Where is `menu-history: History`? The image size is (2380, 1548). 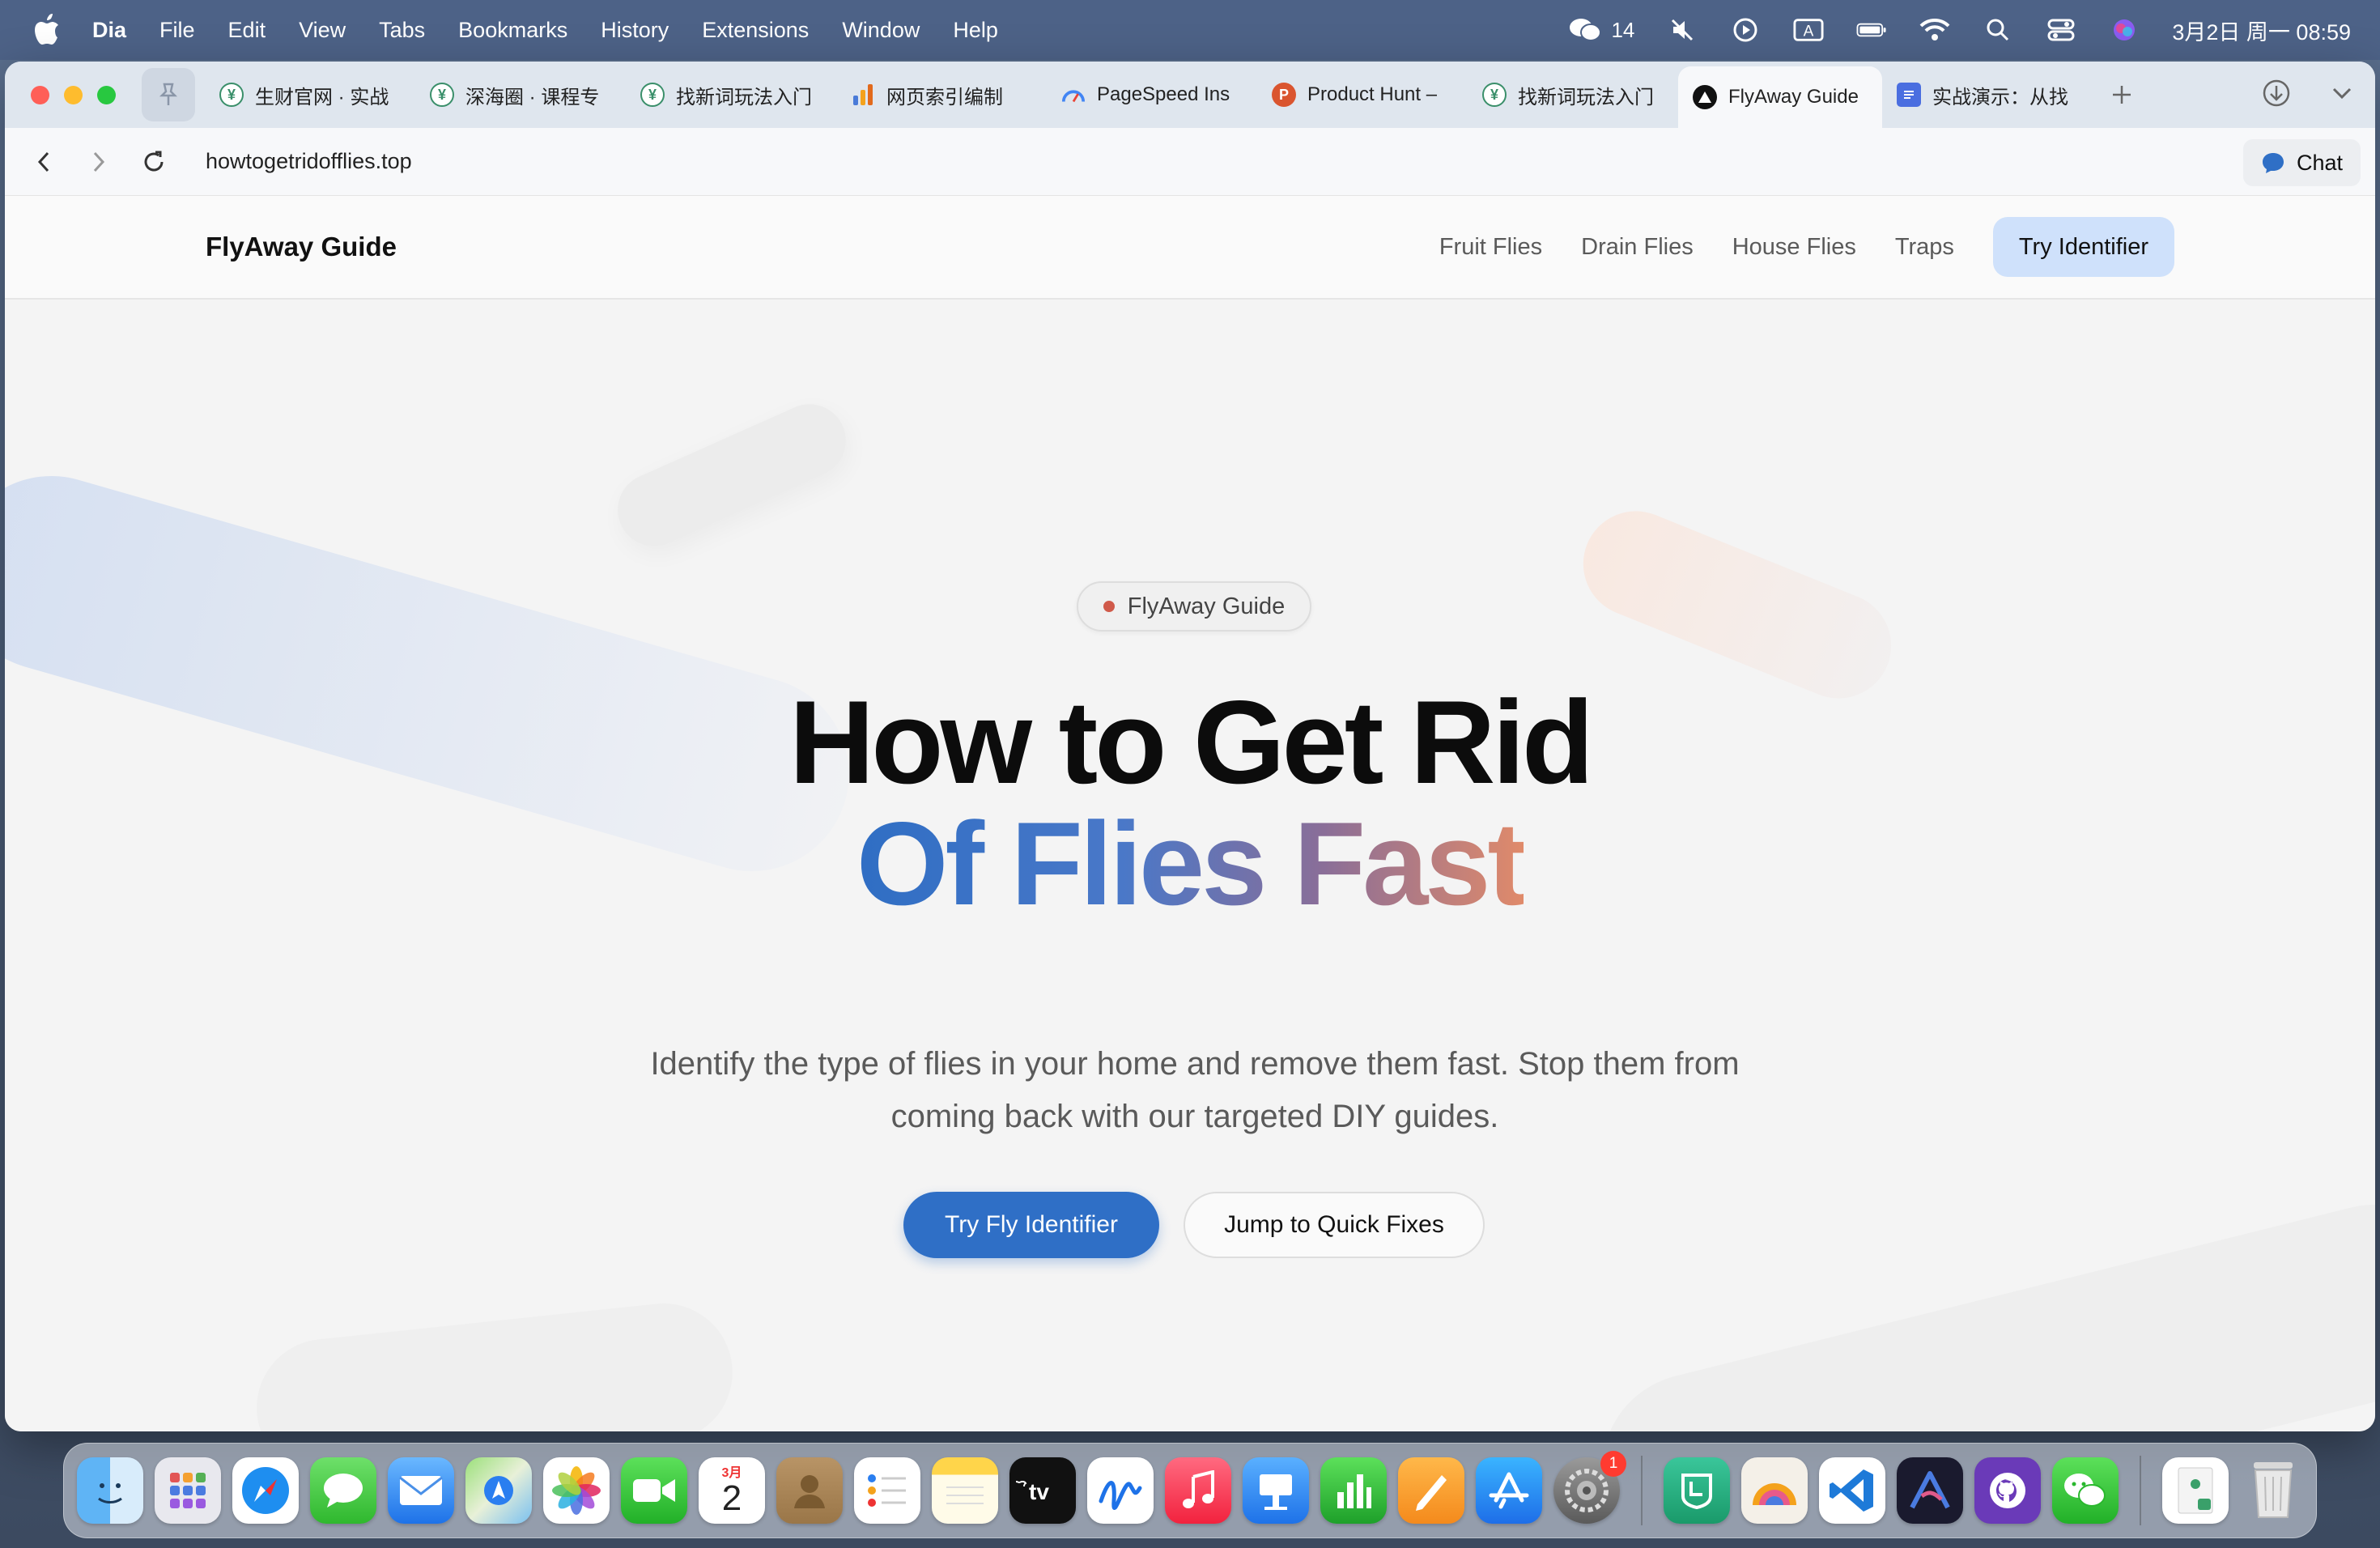 menu-history: History is located at coordinates (635, 31).